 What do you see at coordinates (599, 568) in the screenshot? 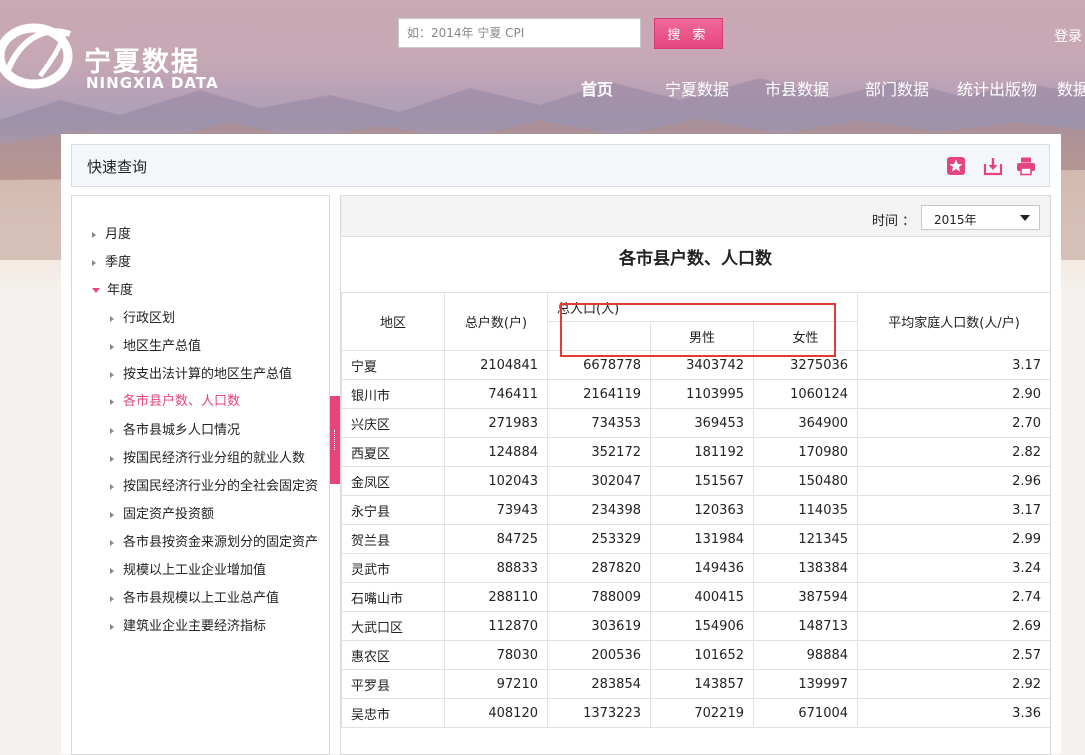
I see `cell-value: 287820` at bounding box center [599, 568].